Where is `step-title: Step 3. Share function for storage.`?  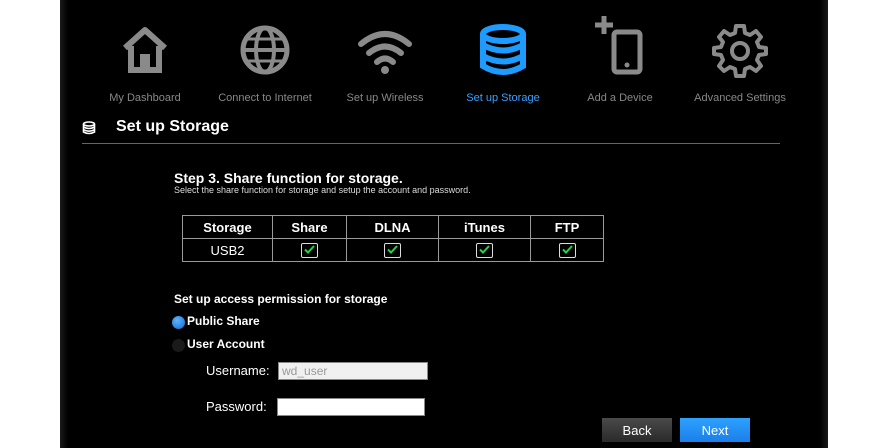 step-title: Step 3. Share function for storage. is located at coordinates (288, 178).